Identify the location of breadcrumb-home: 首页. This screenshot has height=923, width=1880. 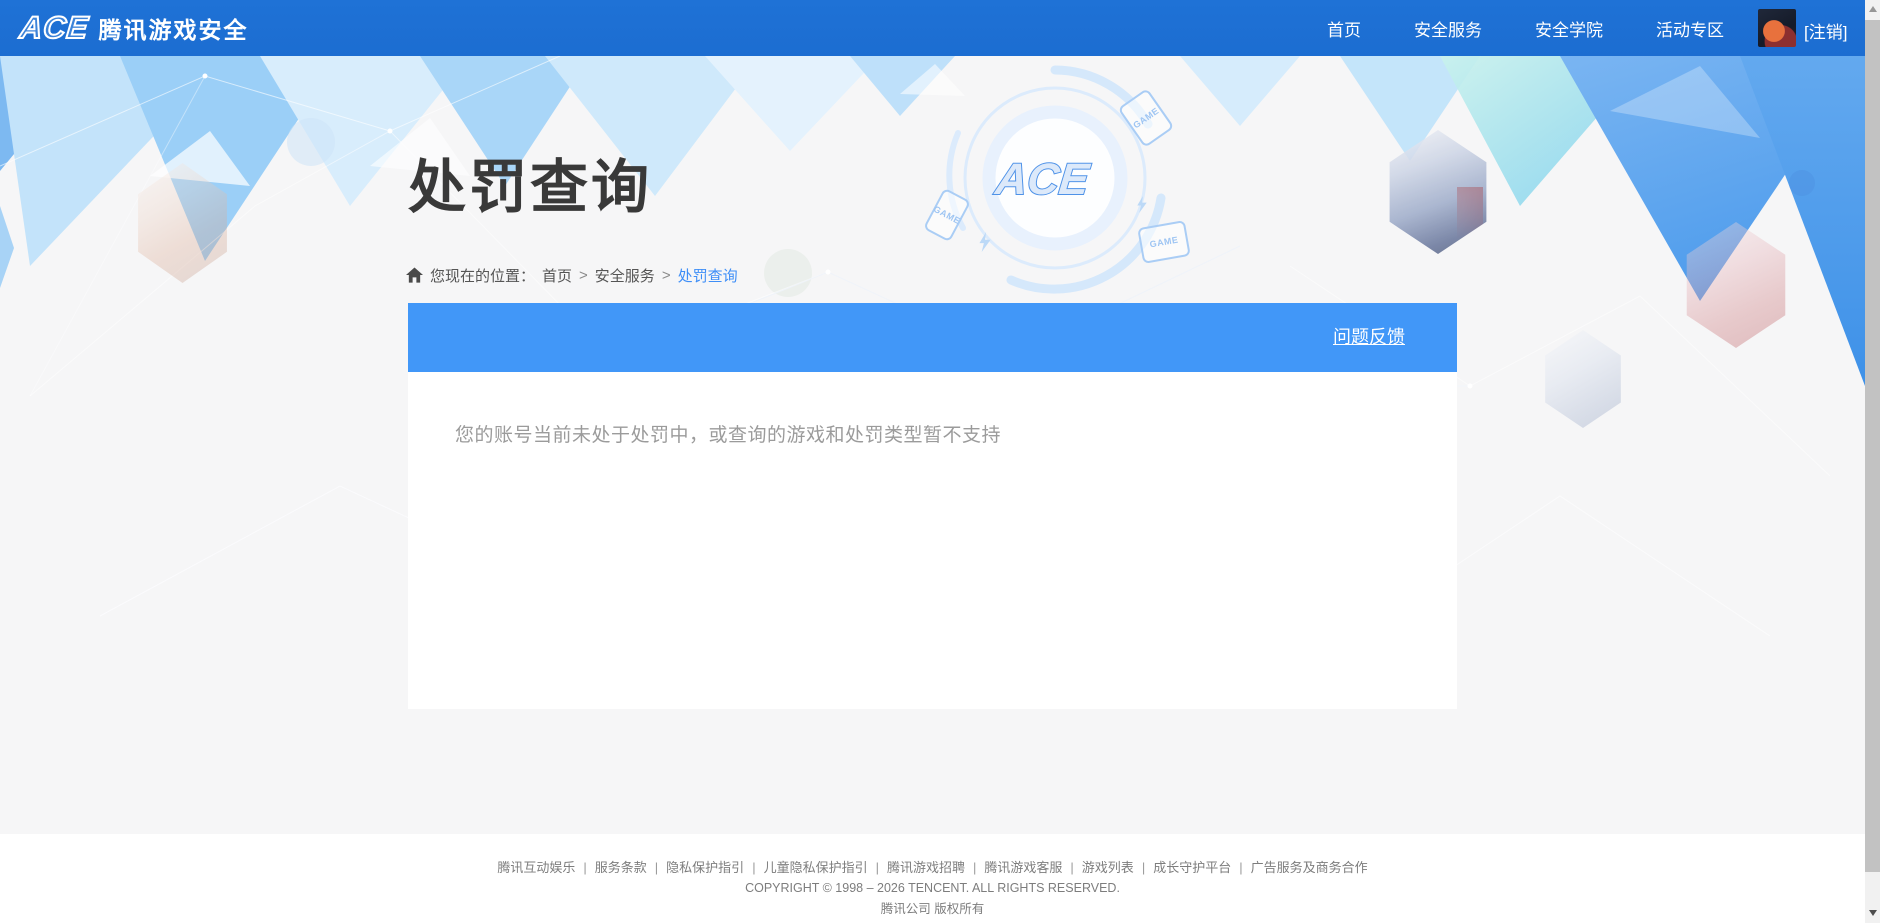
(557, 275).